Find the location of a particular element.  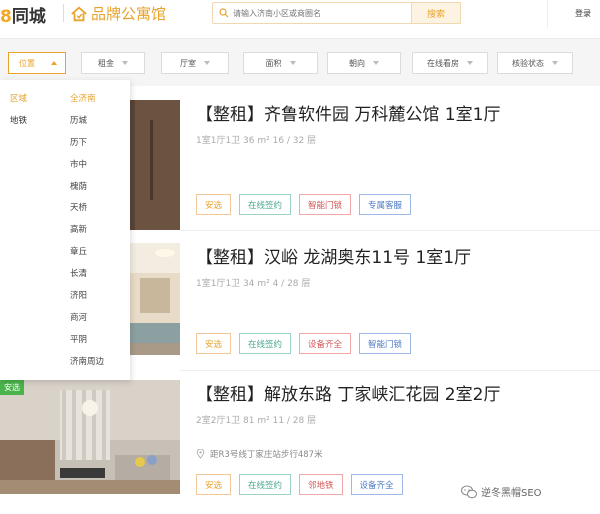

district-item: 市中 is located at coordinates (87, 169).